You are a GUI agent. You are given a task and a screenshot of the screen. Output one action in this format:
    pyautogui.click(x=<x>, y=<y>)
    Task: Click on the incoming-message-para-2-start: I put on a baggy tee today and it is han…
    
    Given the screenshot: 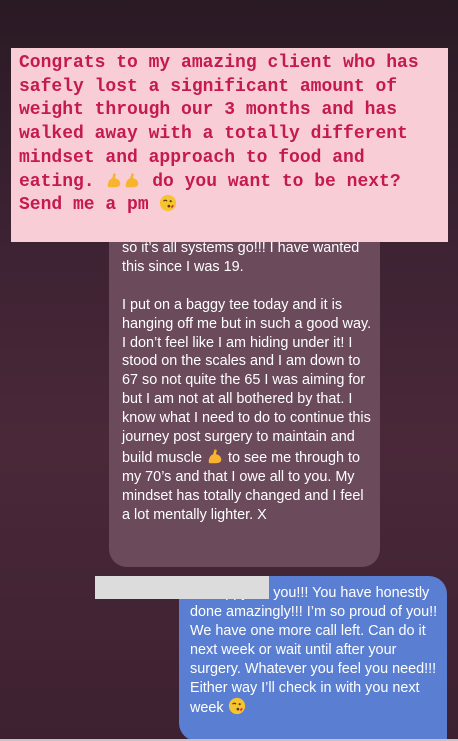 What is the action you would take?
    pyautogui.click(x=247, y=381)
    